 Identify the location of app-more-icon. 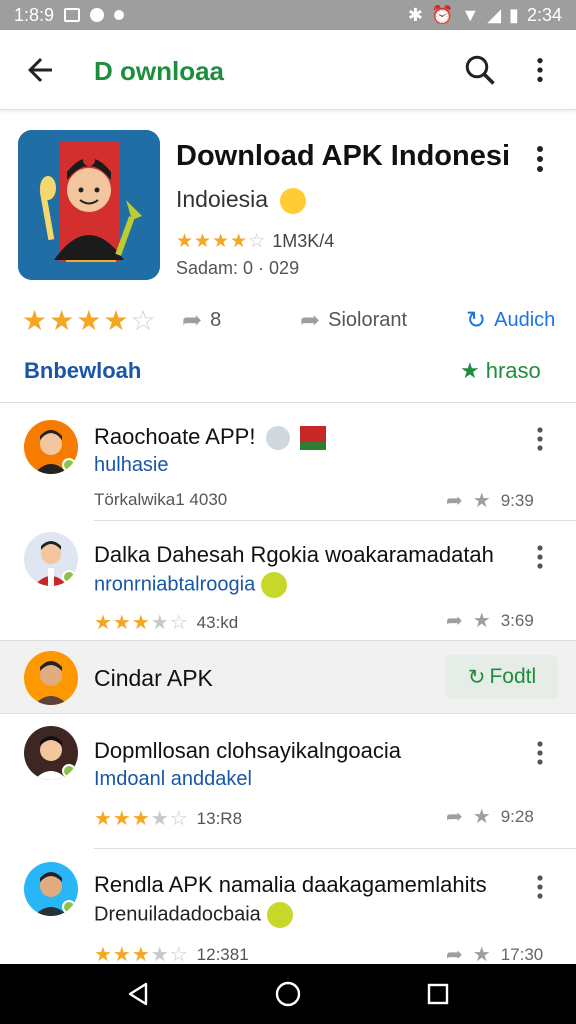
(540, 159).